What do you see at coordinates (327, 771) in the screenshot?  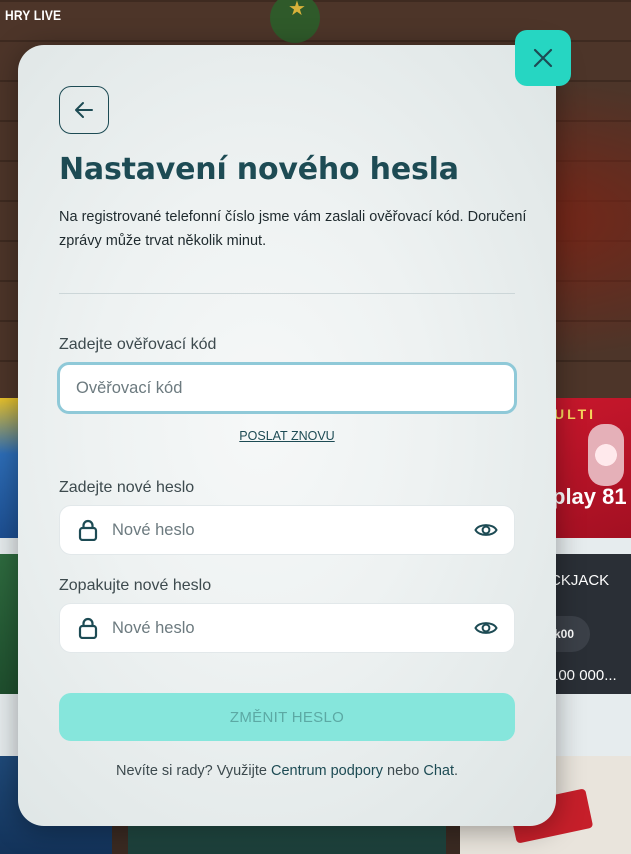 I see `support-center-link: Centrum podpory` at bounding box center [327, 771].